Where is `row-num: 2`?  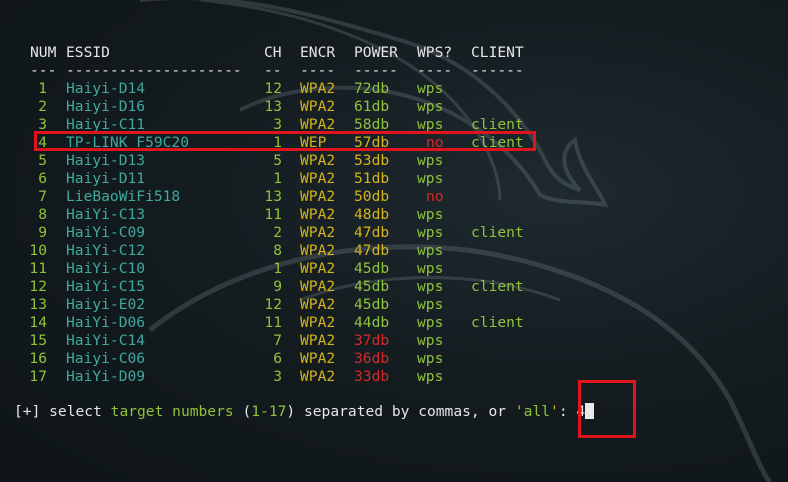
row-num: 2 is located at coordinates (42, 106).